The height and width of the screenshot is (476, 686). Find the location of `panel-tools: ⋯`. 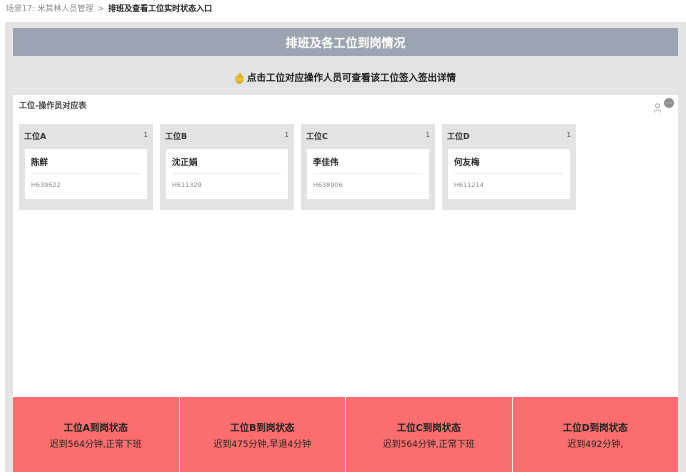

panel-tools: ⋯ is located at coordinates (663, 105).